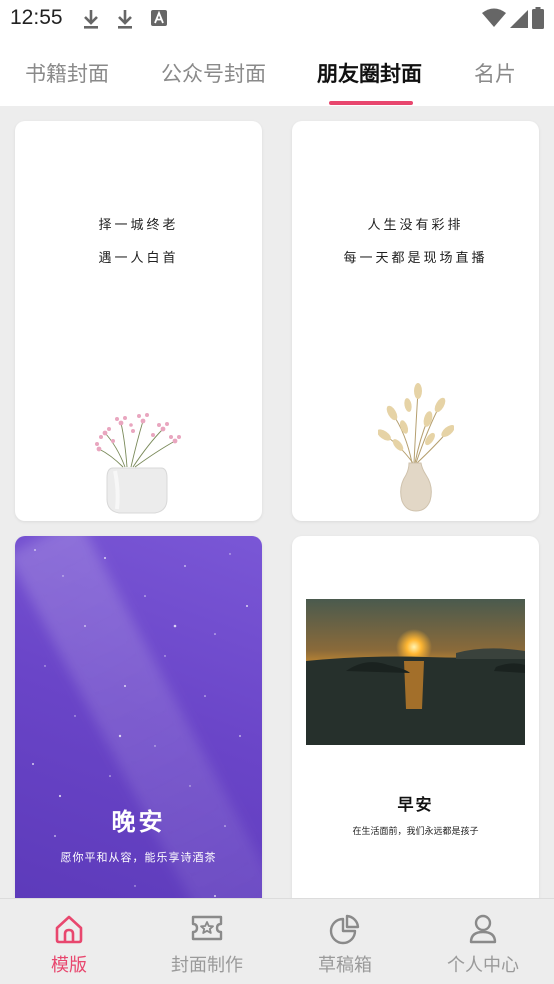  What do you see at coordinates (415, 225) in the screenshot?
I see `card-text-line: 人生没有彩排` at bounding box center [415, 225].